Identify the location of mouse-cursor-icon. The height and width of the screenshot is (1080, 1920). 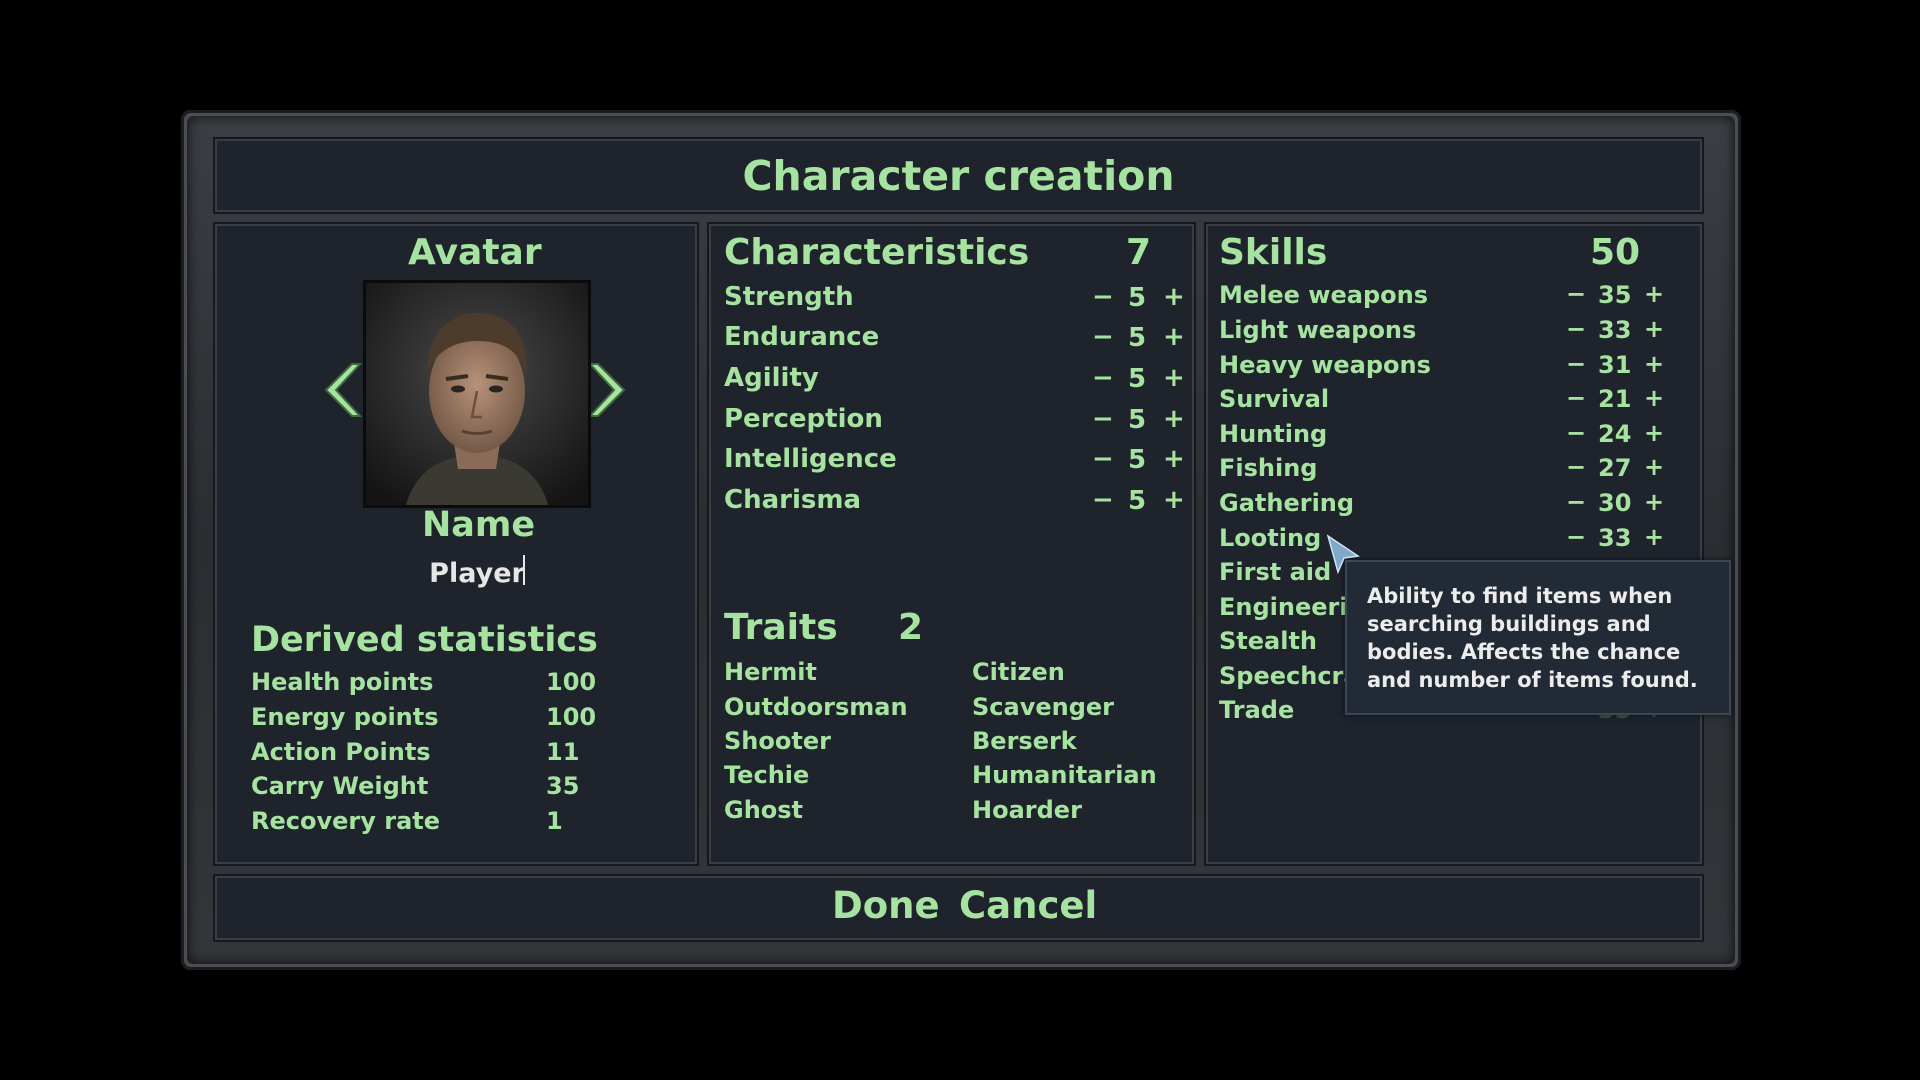
(1343, 554).